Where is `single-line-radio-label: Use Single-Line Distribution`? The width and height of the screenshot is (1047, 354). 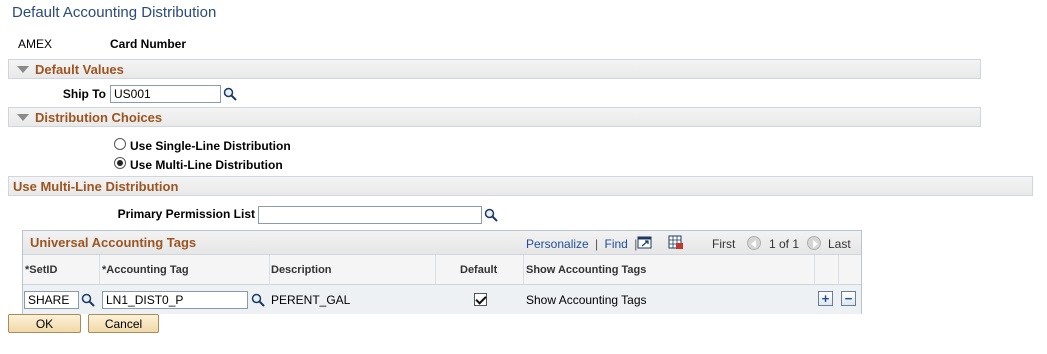 single-line-radio-label: Use Single-Line Distribution is located at coordinates (210, 146).